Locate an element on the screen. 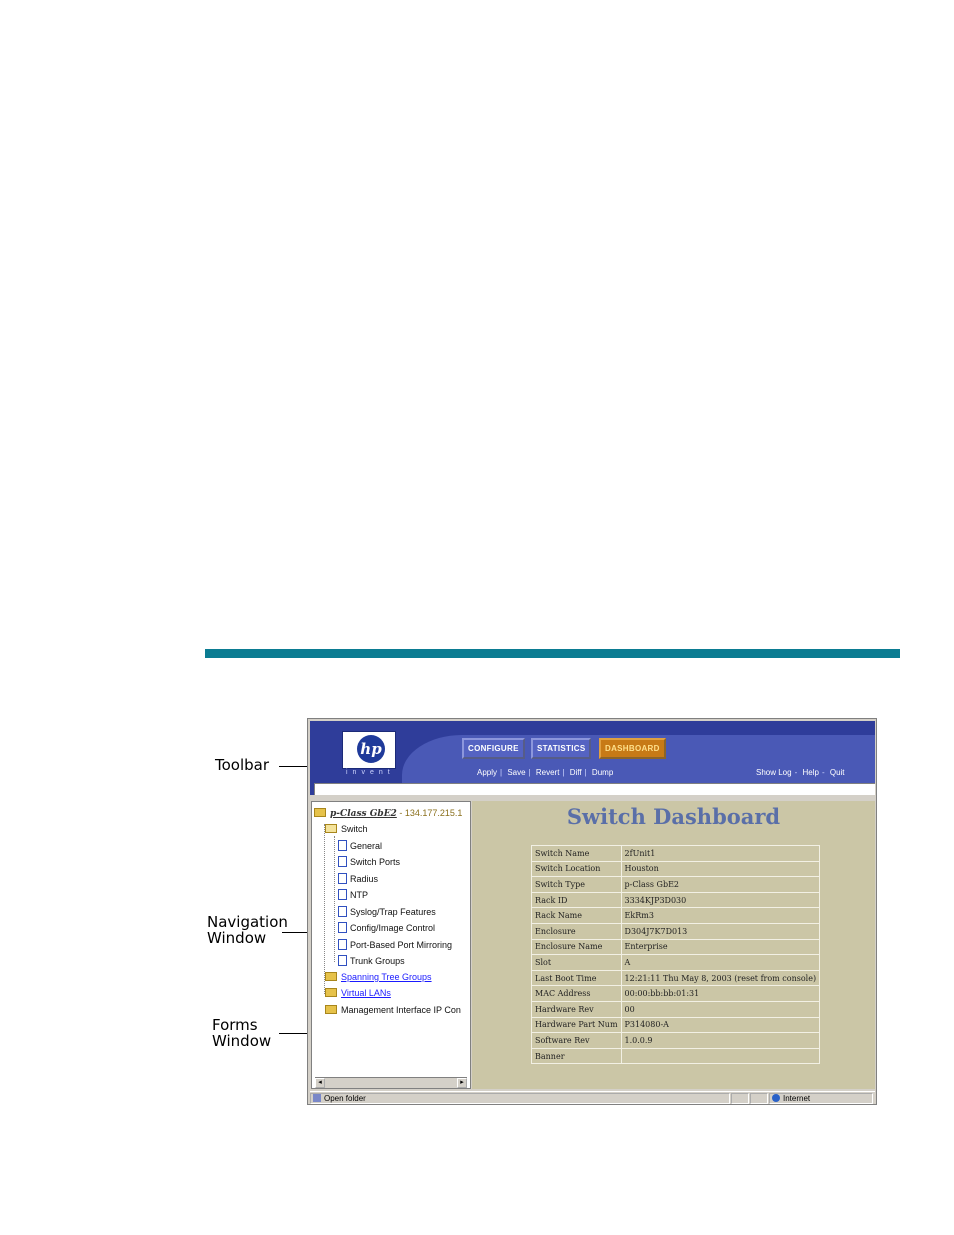 The image size is (954, 1235). tree-item-switch: Switch is located at coordinates (346, 829).